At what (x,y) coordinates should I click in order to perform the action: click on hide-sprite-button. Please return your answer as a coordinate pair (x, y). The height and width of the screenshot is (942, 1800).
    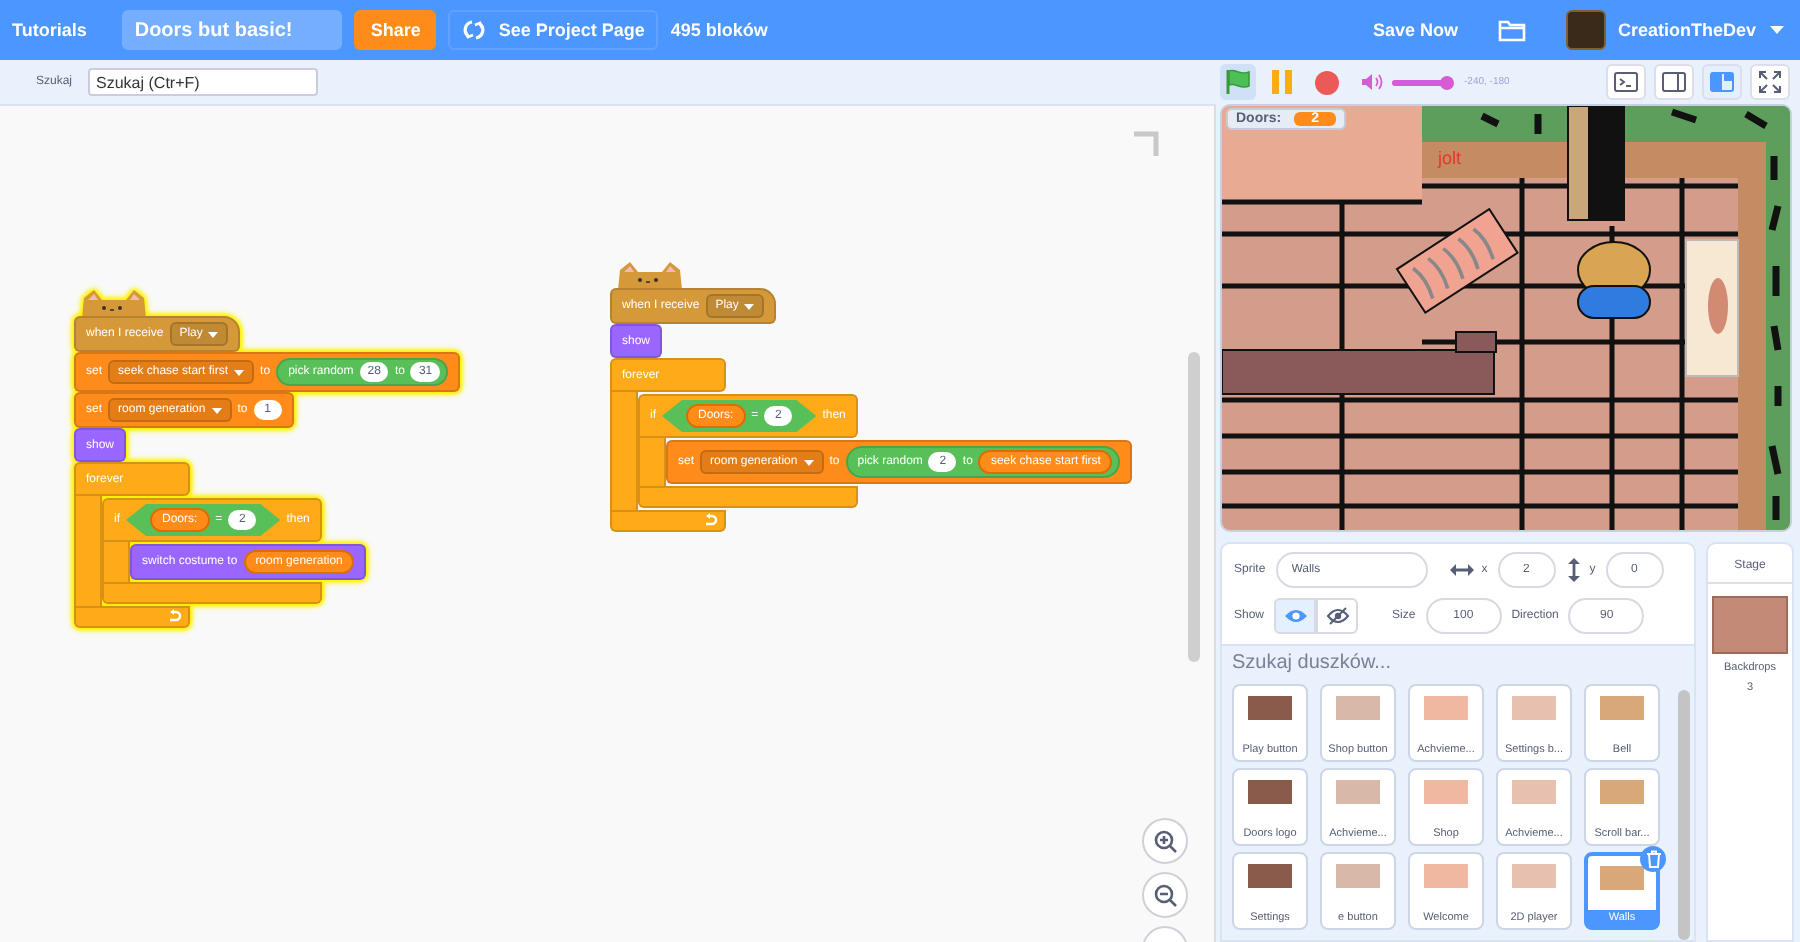
    Looking at the image, I should click on (1337, 616).